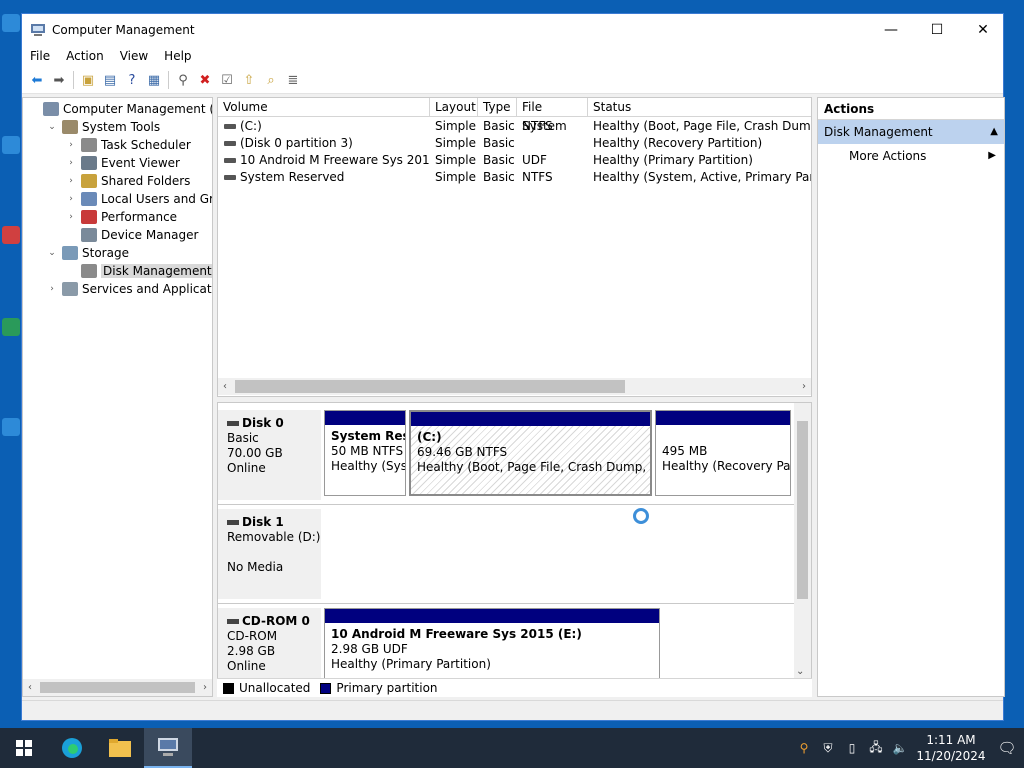 This screenshot has width=1024, height=768. Describe the element at coordinates (128, 145) in the screenshot. I see `tree-task-scheduler: › Task Scheduler` at that location.